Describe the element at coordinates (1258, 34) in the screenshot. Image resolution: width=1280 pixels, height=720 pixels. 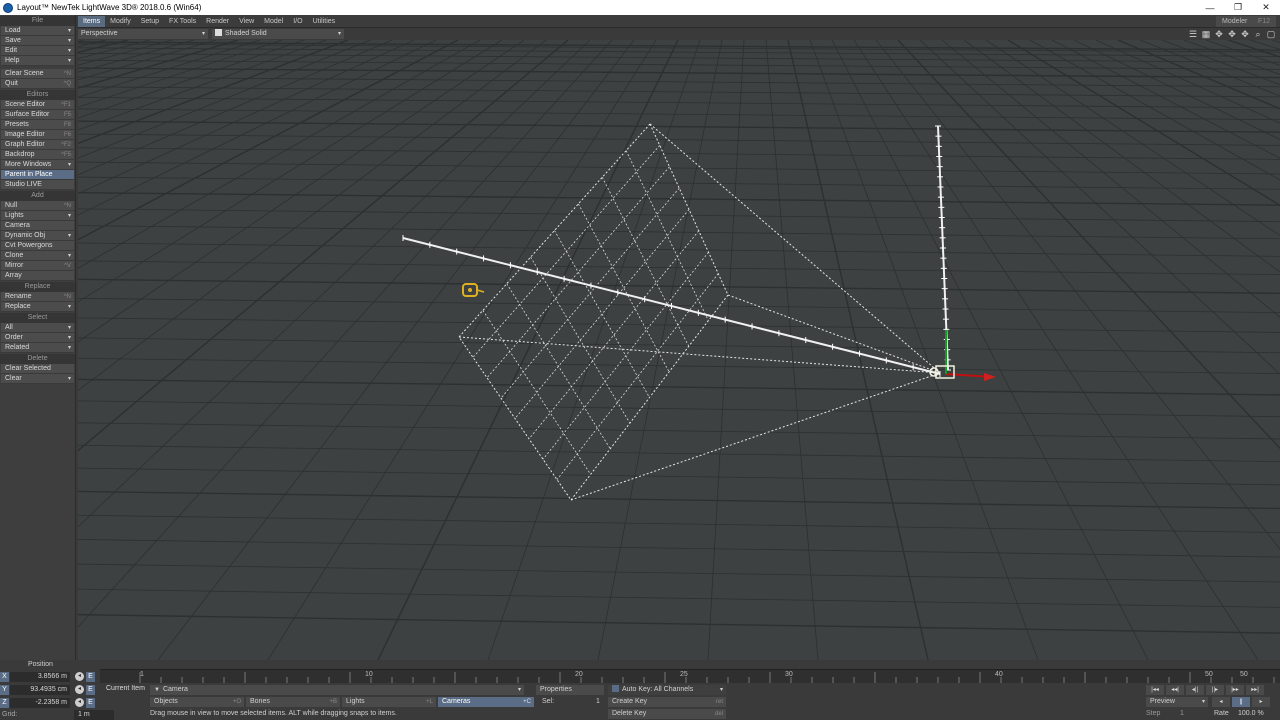
I see `zoom-view-icon: ⌕` at that location.